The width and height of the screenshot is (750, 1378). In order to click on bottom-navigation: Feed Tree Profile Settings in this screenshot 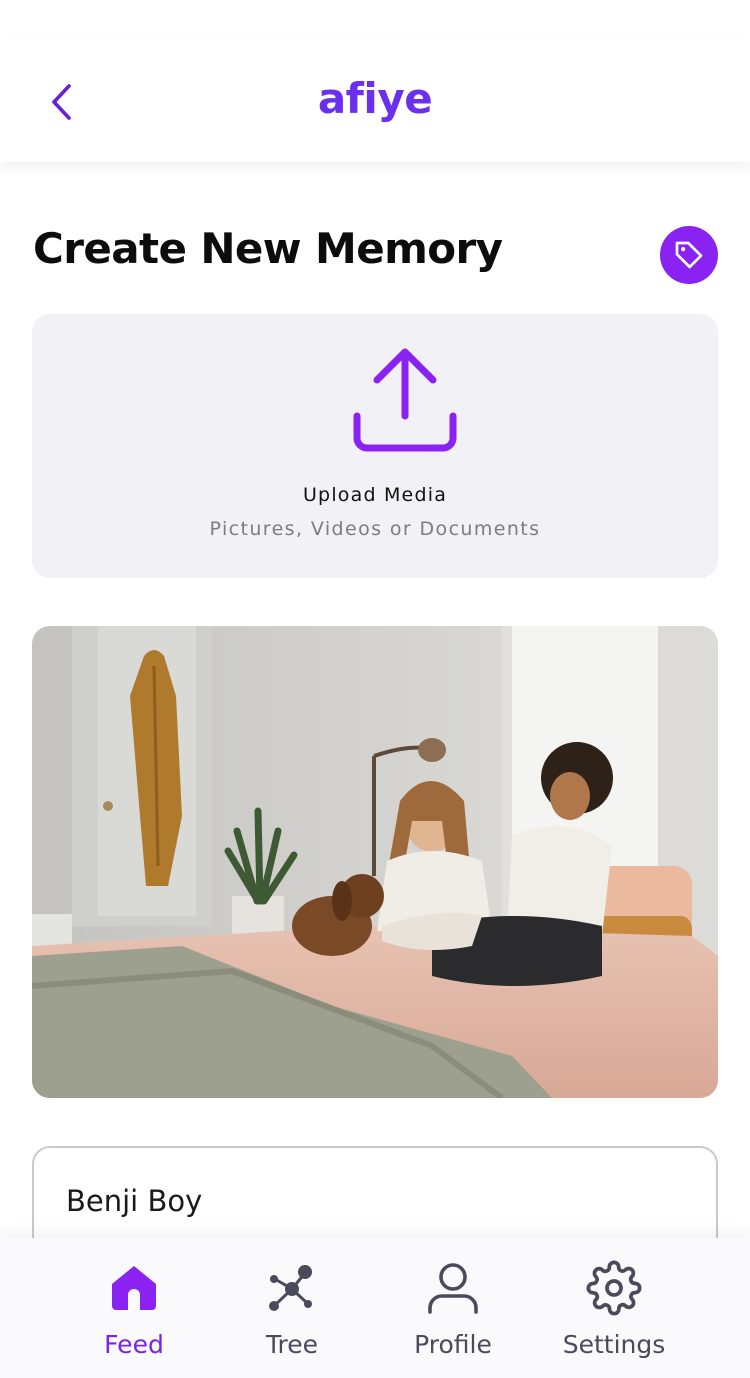, I will do `click(375, 1308)`.